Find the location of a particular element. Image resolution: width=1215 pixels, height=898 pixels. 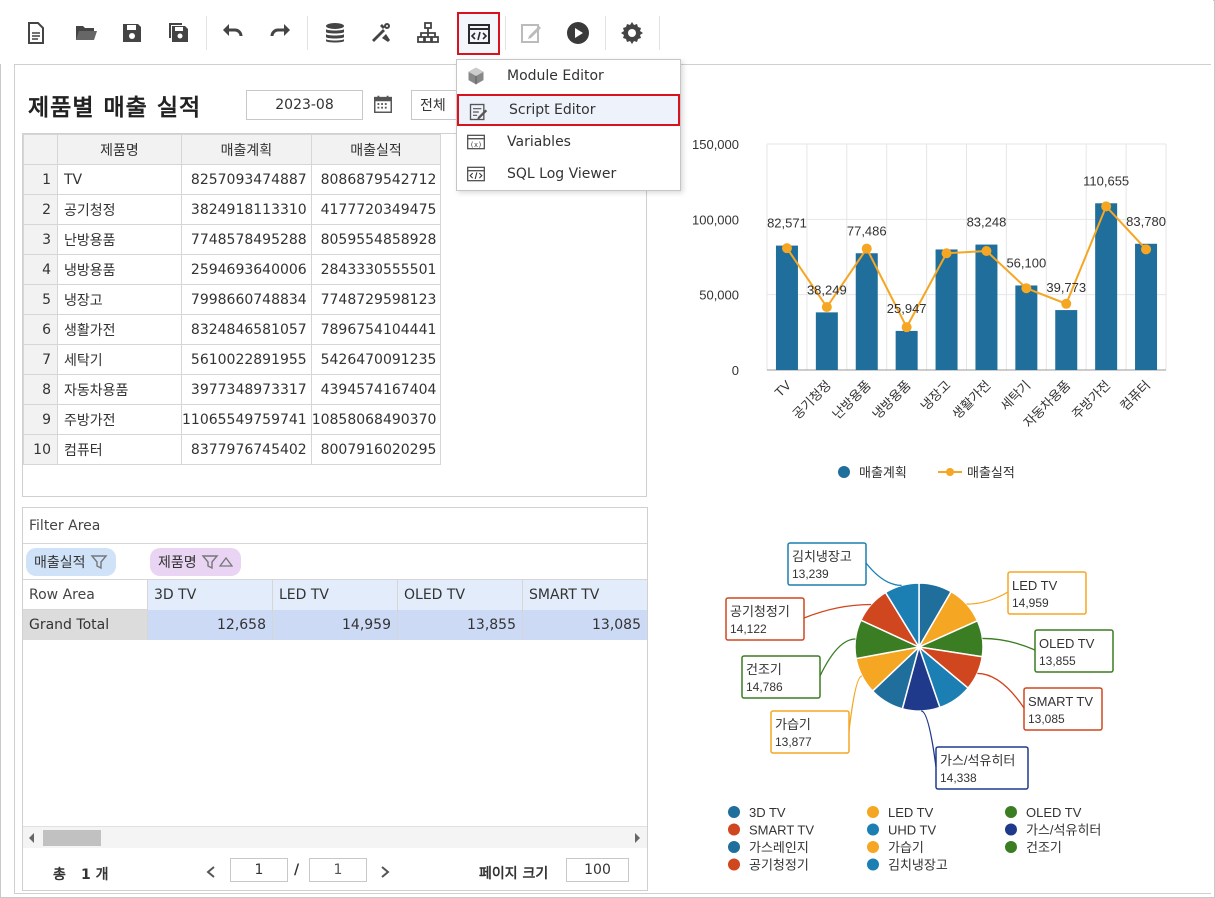

legend-label: 김치냉장고 is located at coordinates (918, 865).